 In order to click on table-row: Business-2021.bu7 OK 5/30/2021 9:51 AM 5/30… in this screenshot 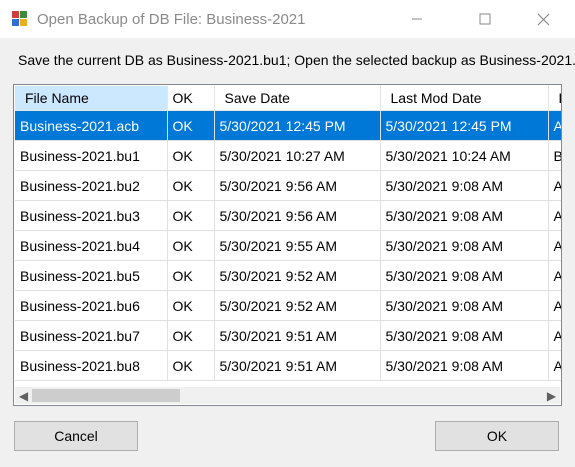, I will do `click(288, 335)`.